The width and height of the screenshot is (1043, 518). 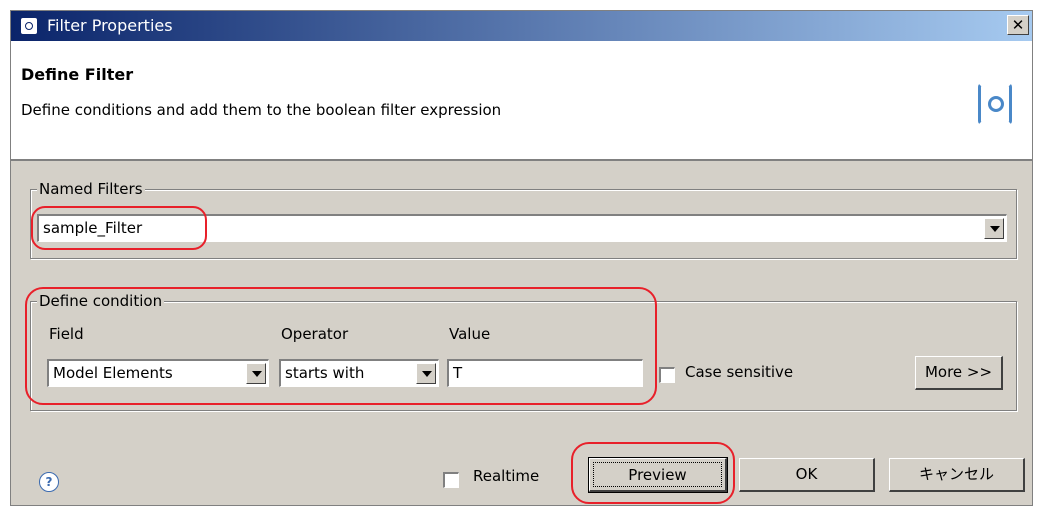 I want to click on page-title: Define Filter, so click(x=77, y=74).